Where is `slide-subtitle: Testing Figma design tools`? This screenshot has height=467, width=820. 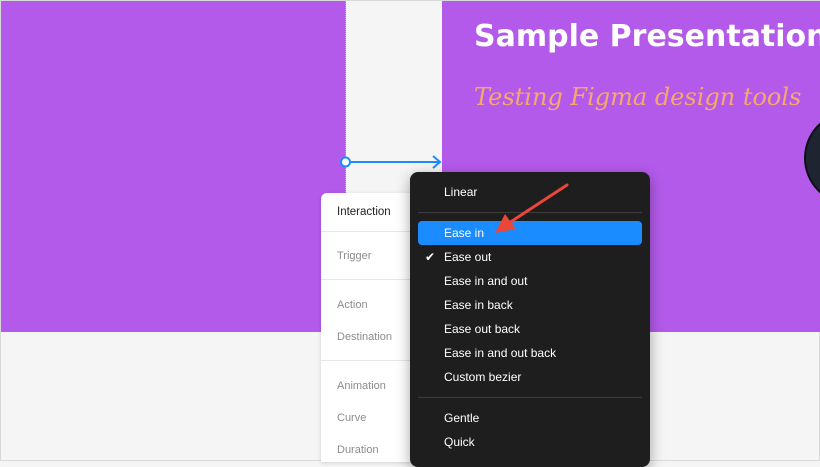
slide-subtitle: Testing Figma design tools is located at coordinates (638, 97).